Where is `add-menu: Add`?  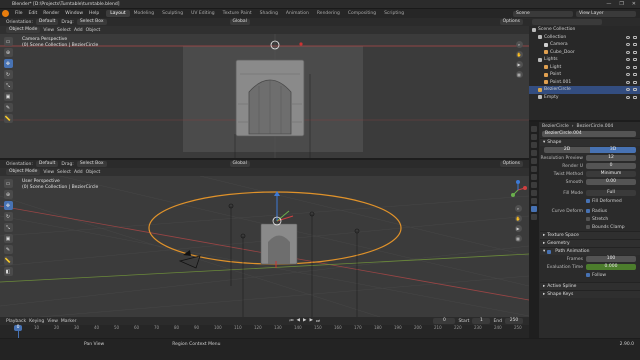 add-menu: Add is located at coordinates (78, 172).